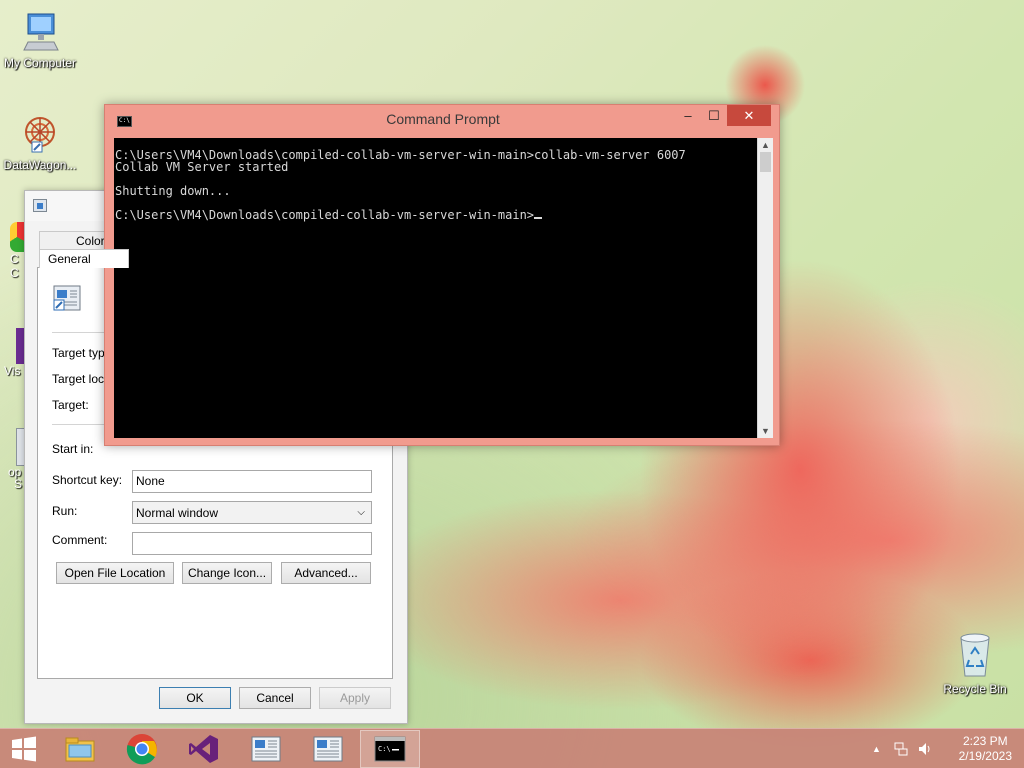 This screenshot has width=1024, height=768. Describe the element at coordinates (80, 540) in the screenshot. I see `comment-label: Comment:` at that location.